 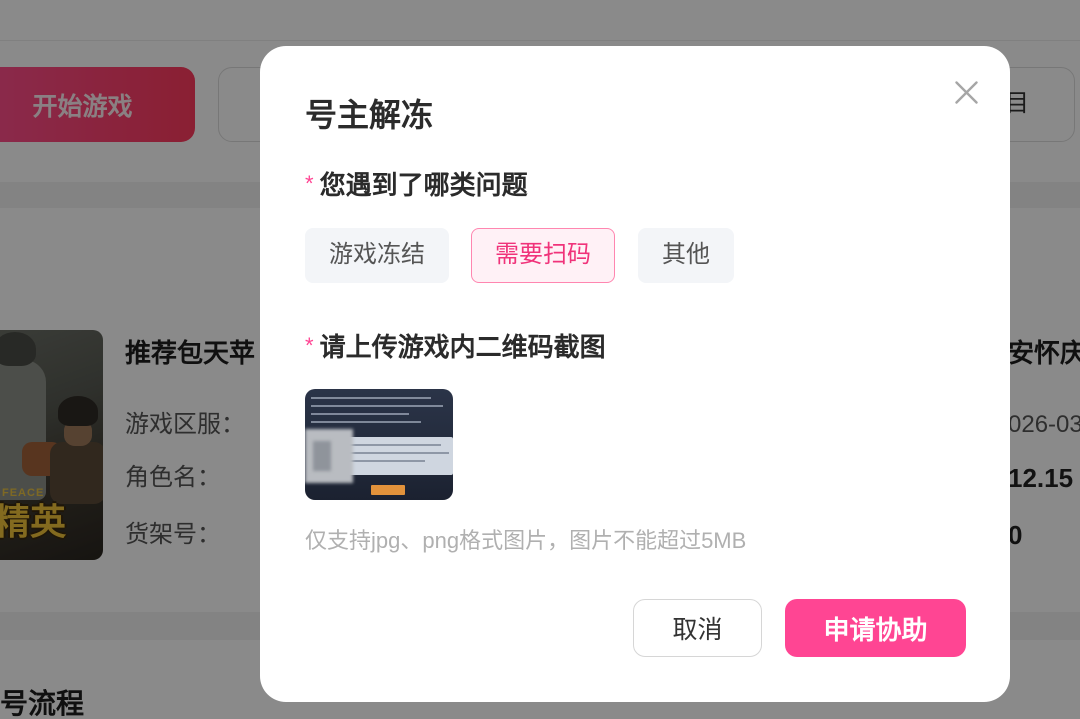 I want to click on option-other: 其他, so click(x=686, y=255).